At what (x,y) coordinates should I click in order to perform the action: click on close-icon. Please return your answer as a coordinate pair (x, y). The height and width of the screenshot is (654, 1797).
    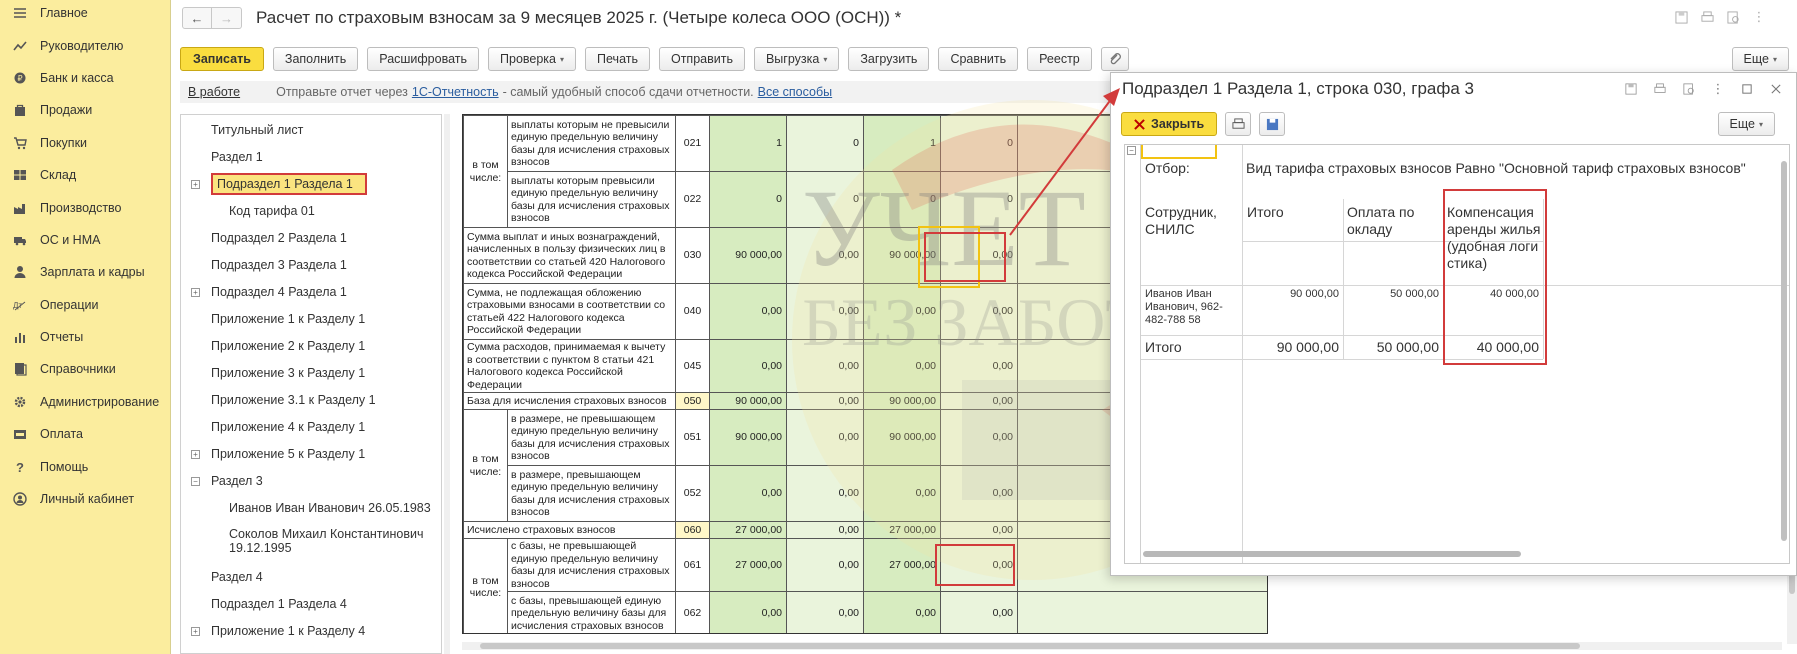
    Looking at the image, I should click on (1776, 89).